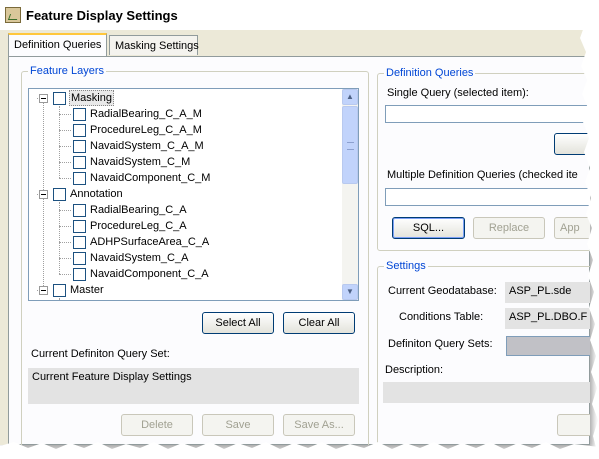  I want to click on settings-legend: Settings, so click(406, 266).